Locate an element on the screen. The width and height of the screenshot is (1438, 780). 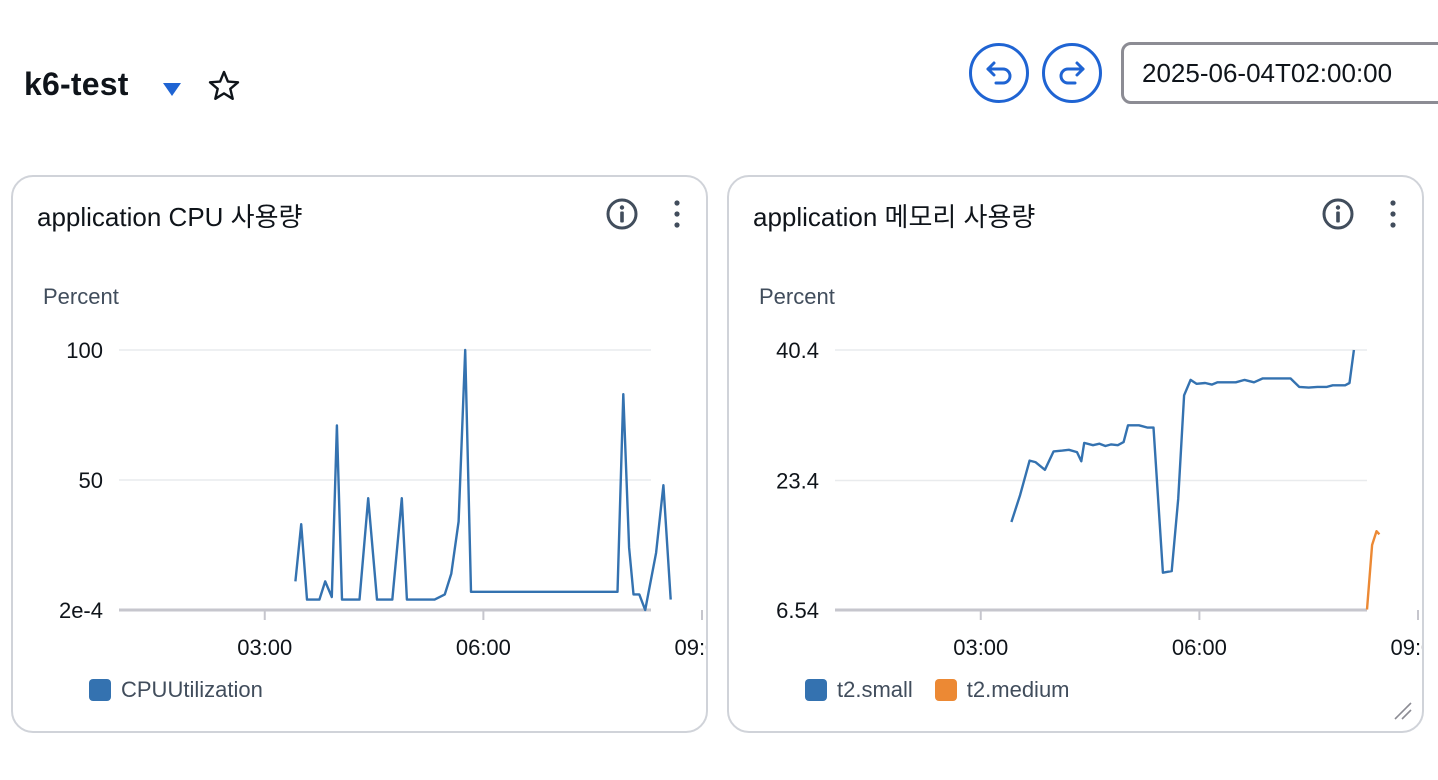
star-outline-icon is located at coordinates (224, 86).